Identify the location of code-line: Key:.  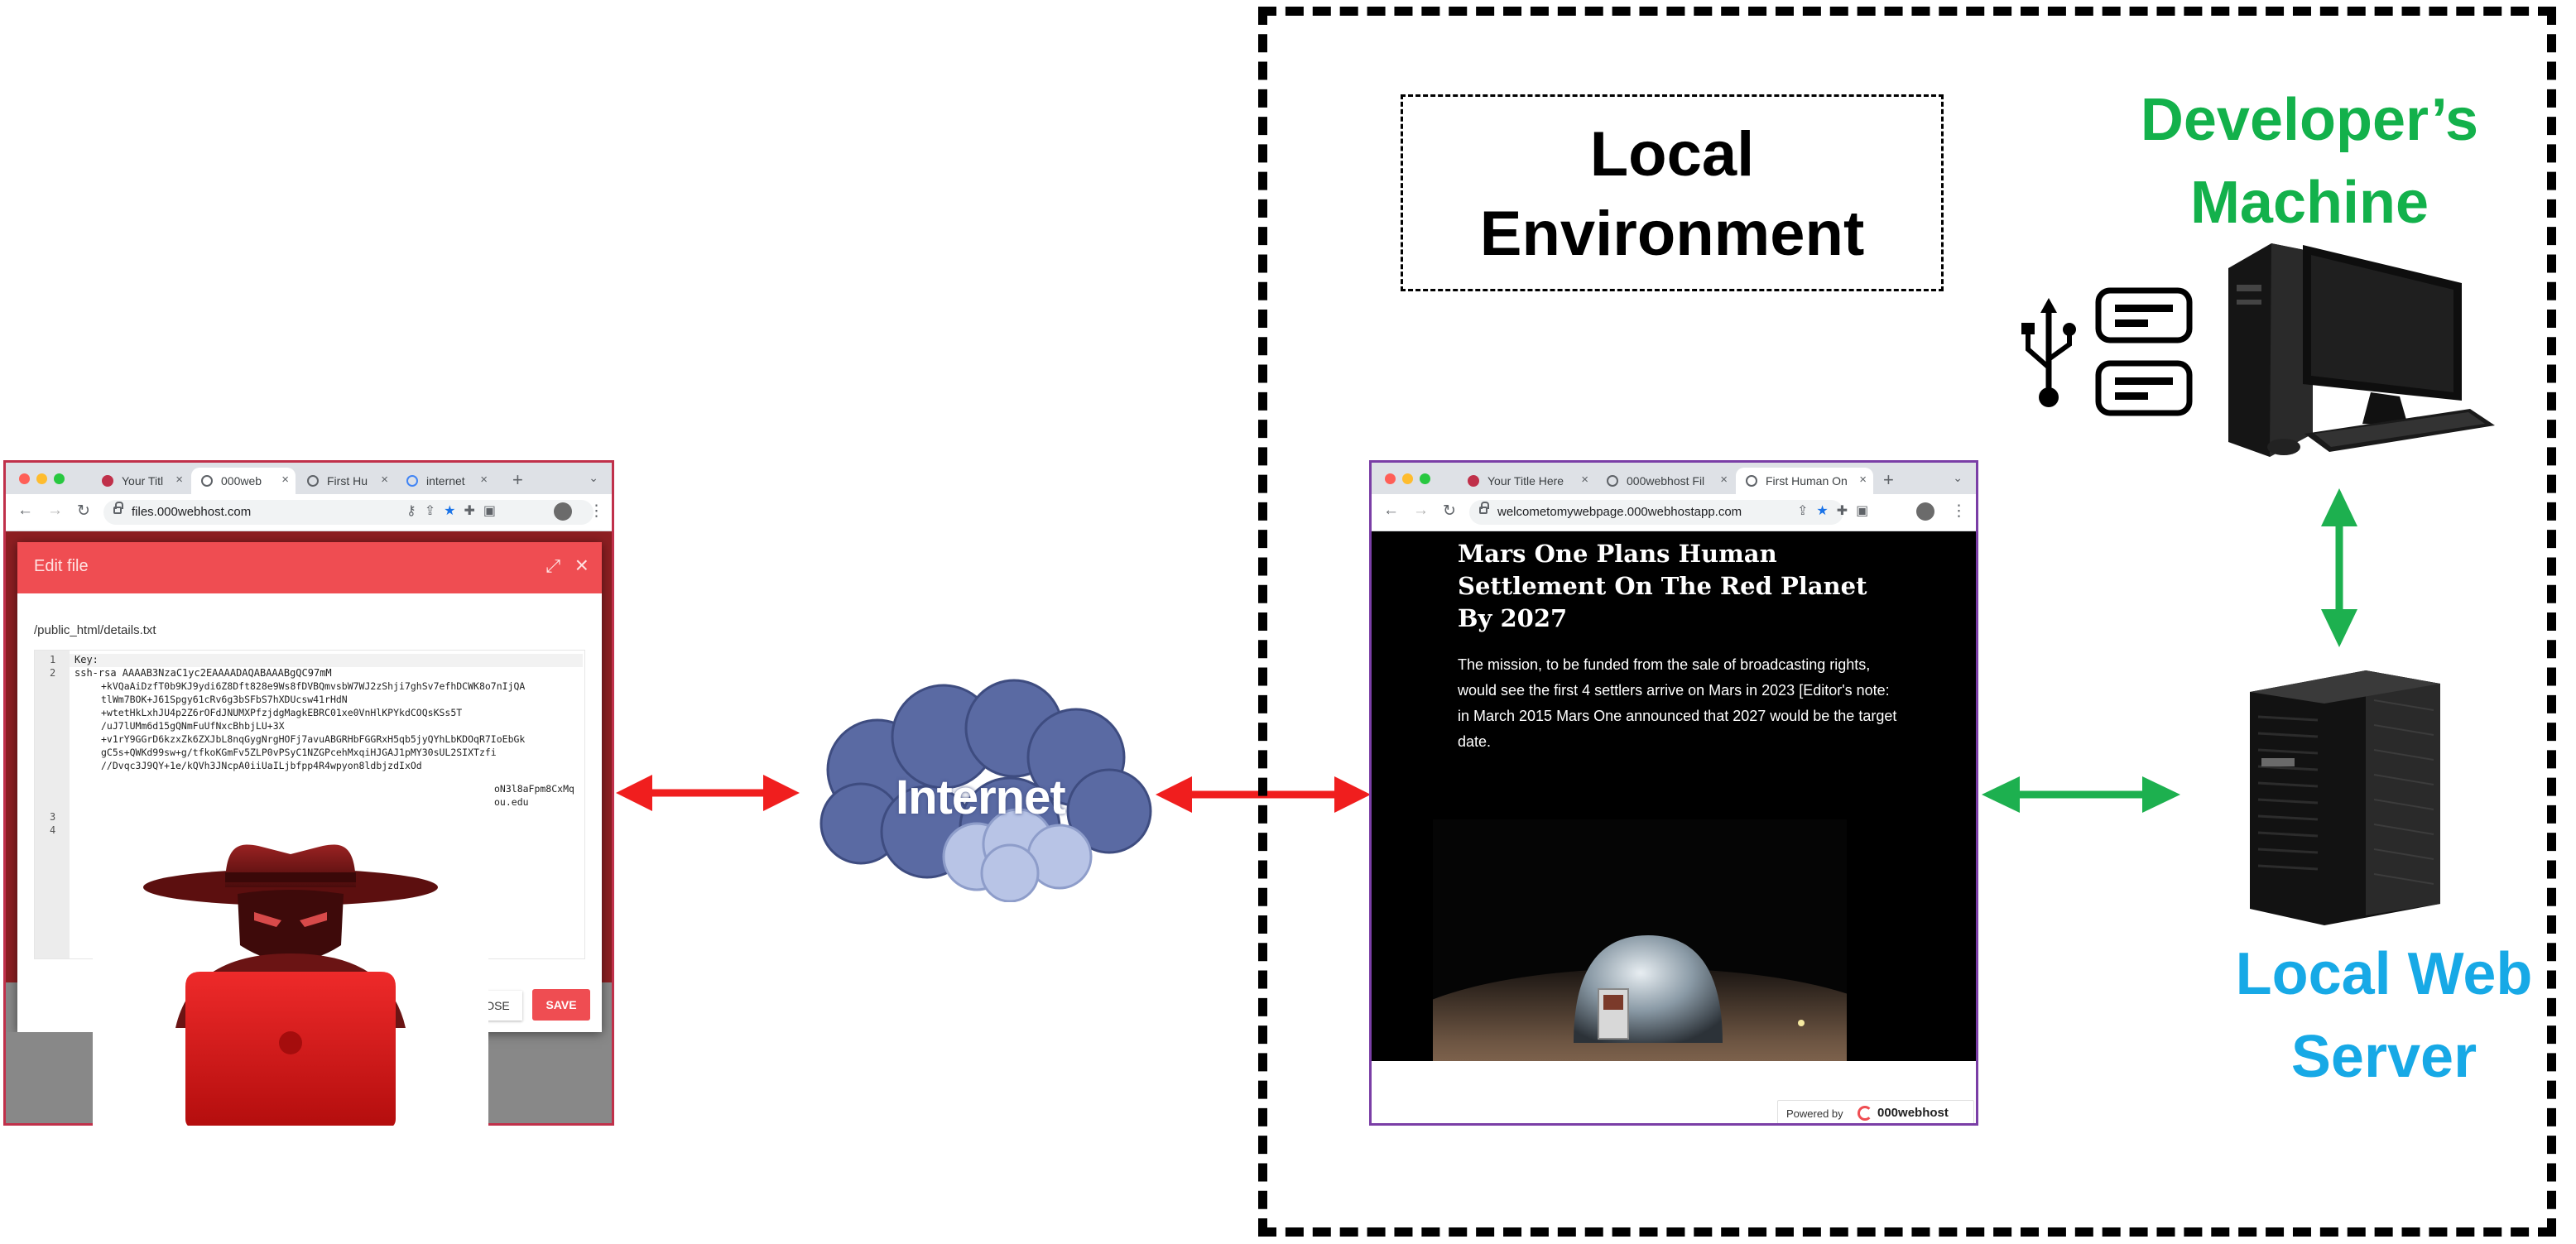
(86, 659).